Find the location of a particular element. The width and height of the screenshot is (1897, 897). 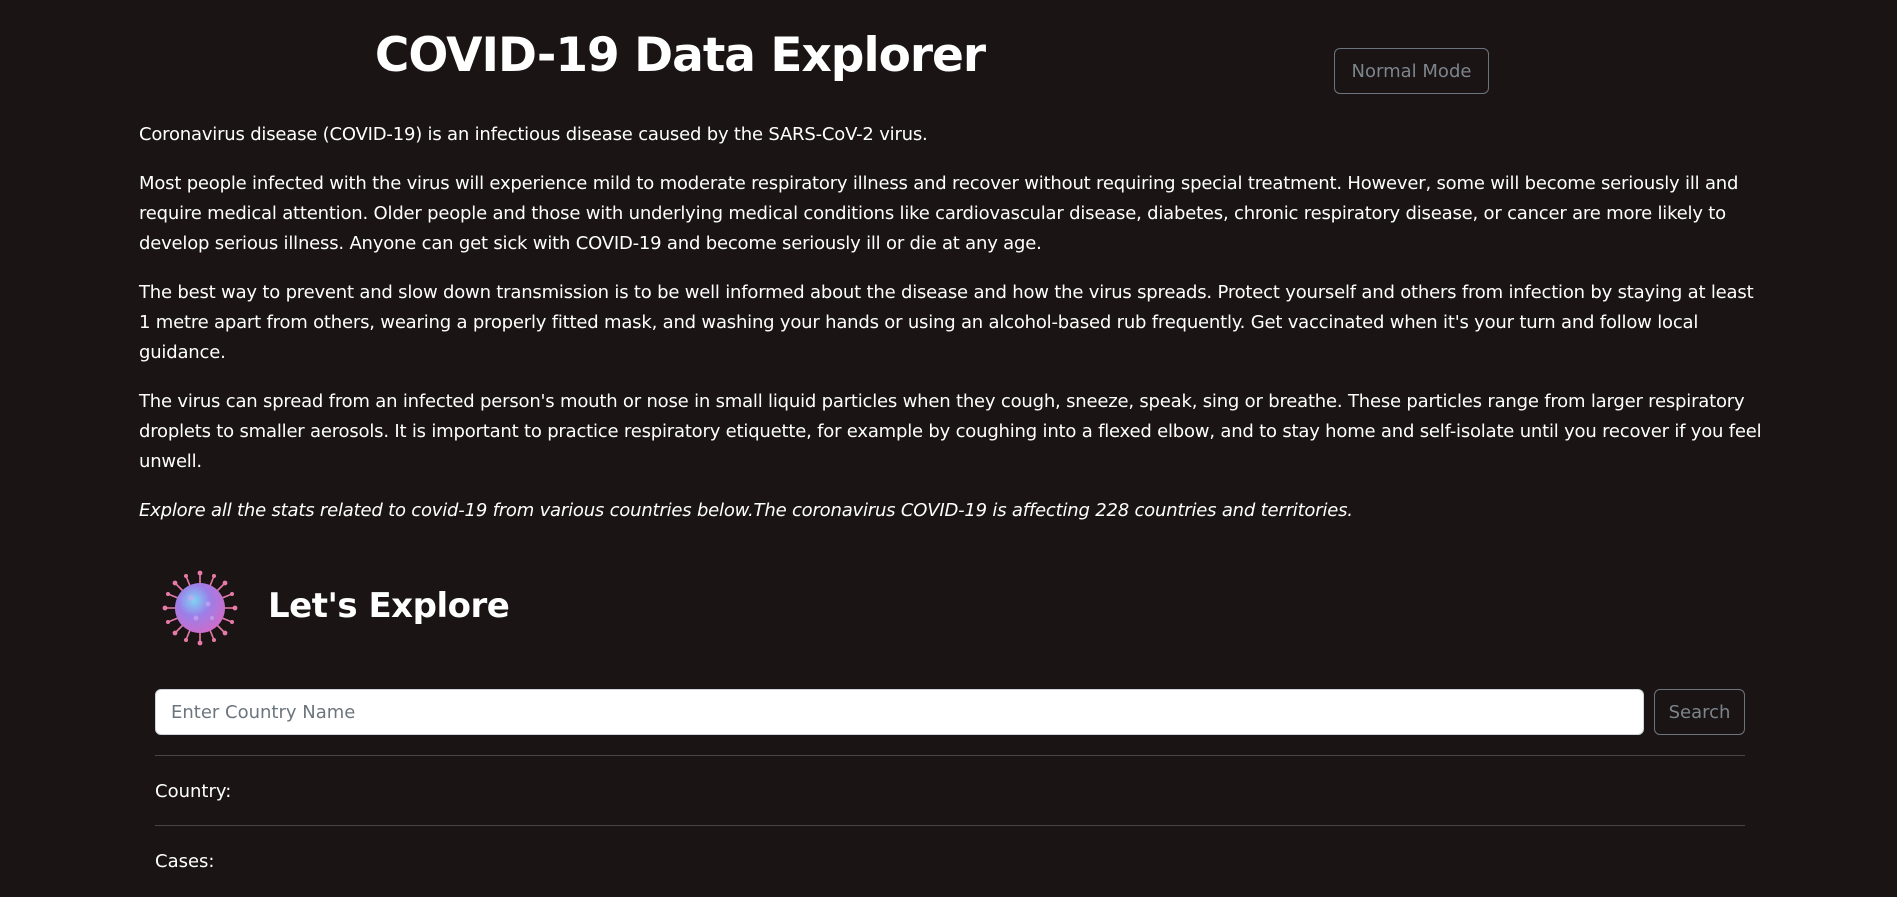

stat-row-cases: Cases: is located at coordinates (950, 860).